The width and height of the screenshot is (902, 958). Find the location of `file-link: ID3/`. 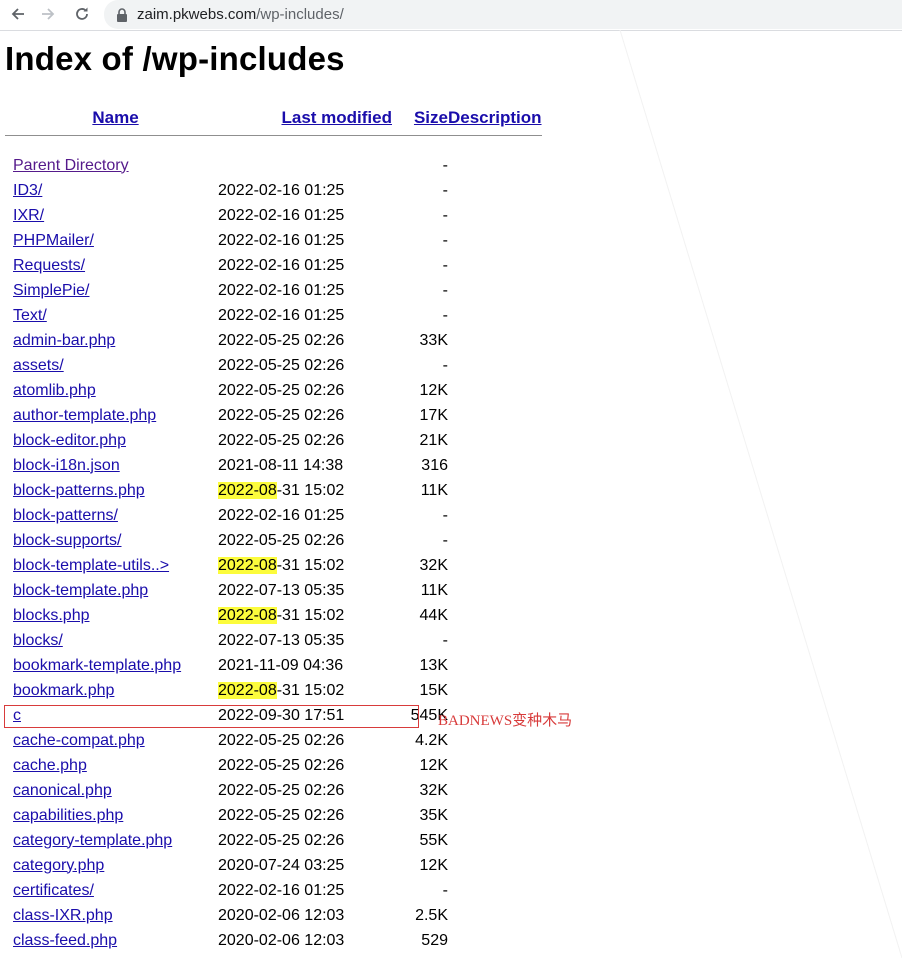

file-link: ID3/ is located at coordinates (27, 190).